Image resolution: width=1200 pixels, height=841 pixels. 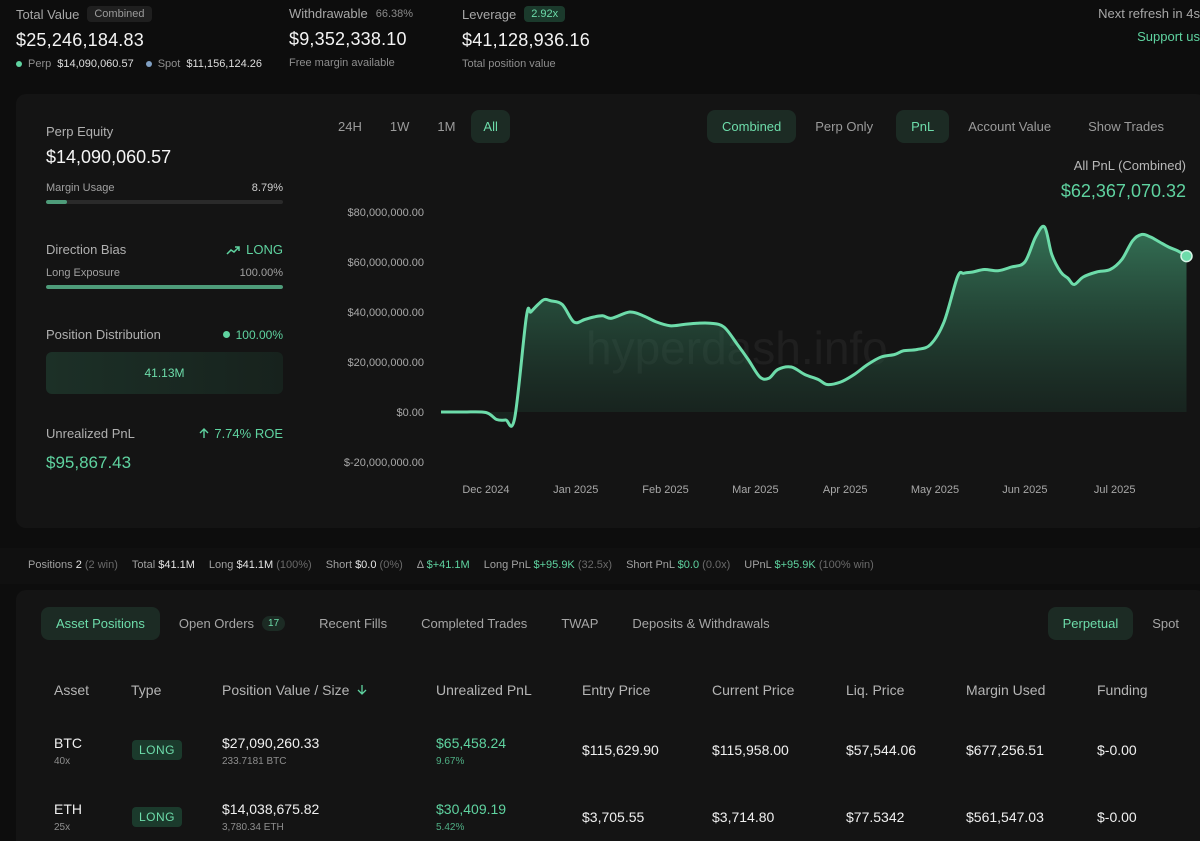 I want to click on tab-open-orders: Open Orders 17, so click(x=232, y=623).